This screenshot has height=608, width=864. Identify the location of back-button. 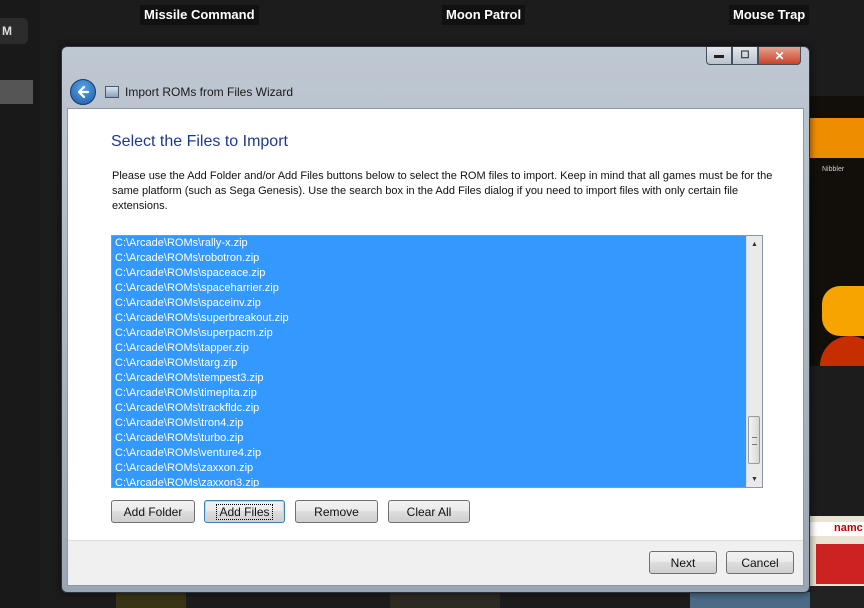
(83, 92).